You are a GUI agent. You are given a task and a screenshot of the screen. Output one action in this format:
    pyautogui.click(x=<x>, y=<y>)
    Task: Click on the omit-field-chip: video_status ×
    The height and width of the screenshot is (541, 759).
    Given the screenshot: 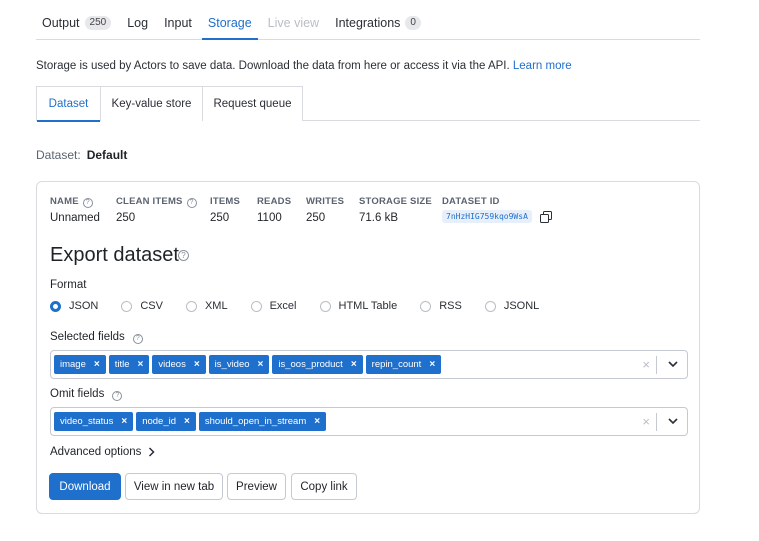 What is the action you would take?
    pyautogui.click(x=94, y=421)
    